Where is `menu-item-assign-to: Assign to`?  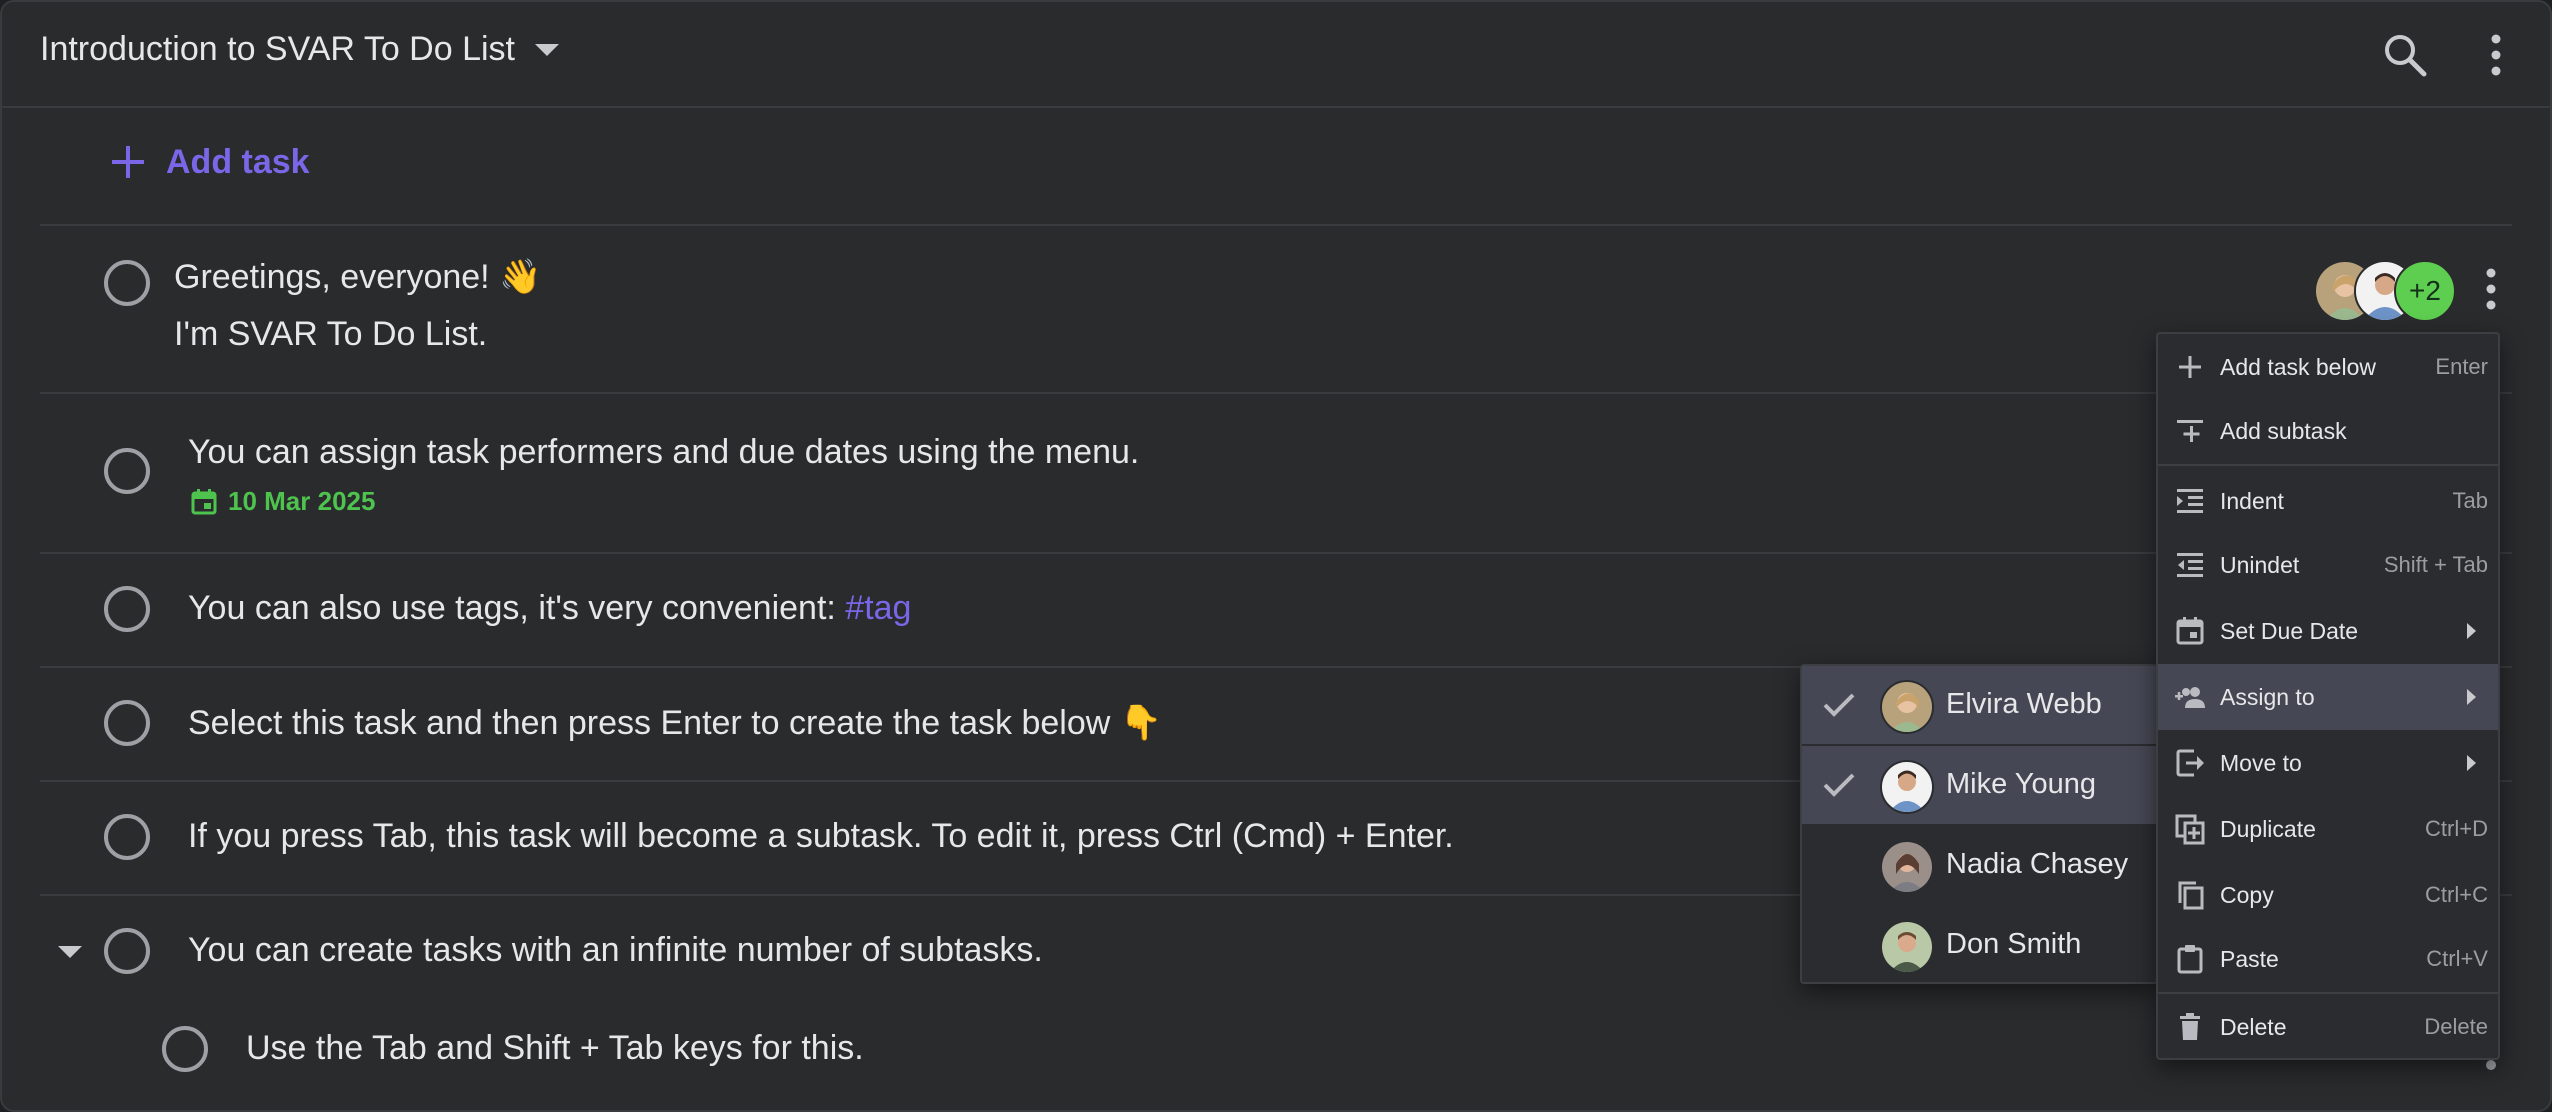
menu-item-assign-to: Assign to is located at coordinates (2328, 697).